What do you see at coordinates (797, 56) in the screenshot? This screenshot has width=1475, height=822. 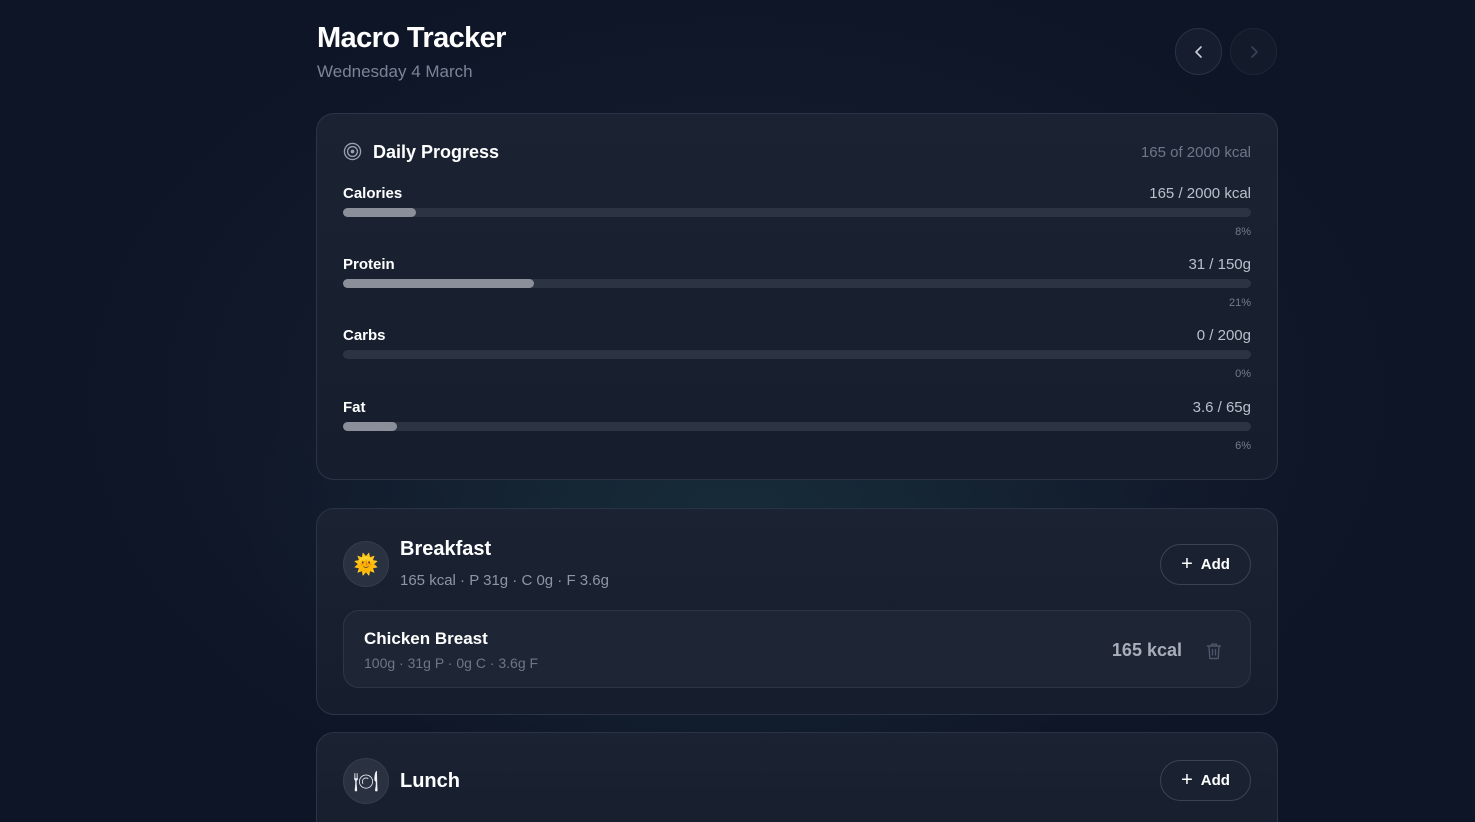 I see `page-header: Macro Tracker Wednesday 4 March` at bounding box center [797, 56].